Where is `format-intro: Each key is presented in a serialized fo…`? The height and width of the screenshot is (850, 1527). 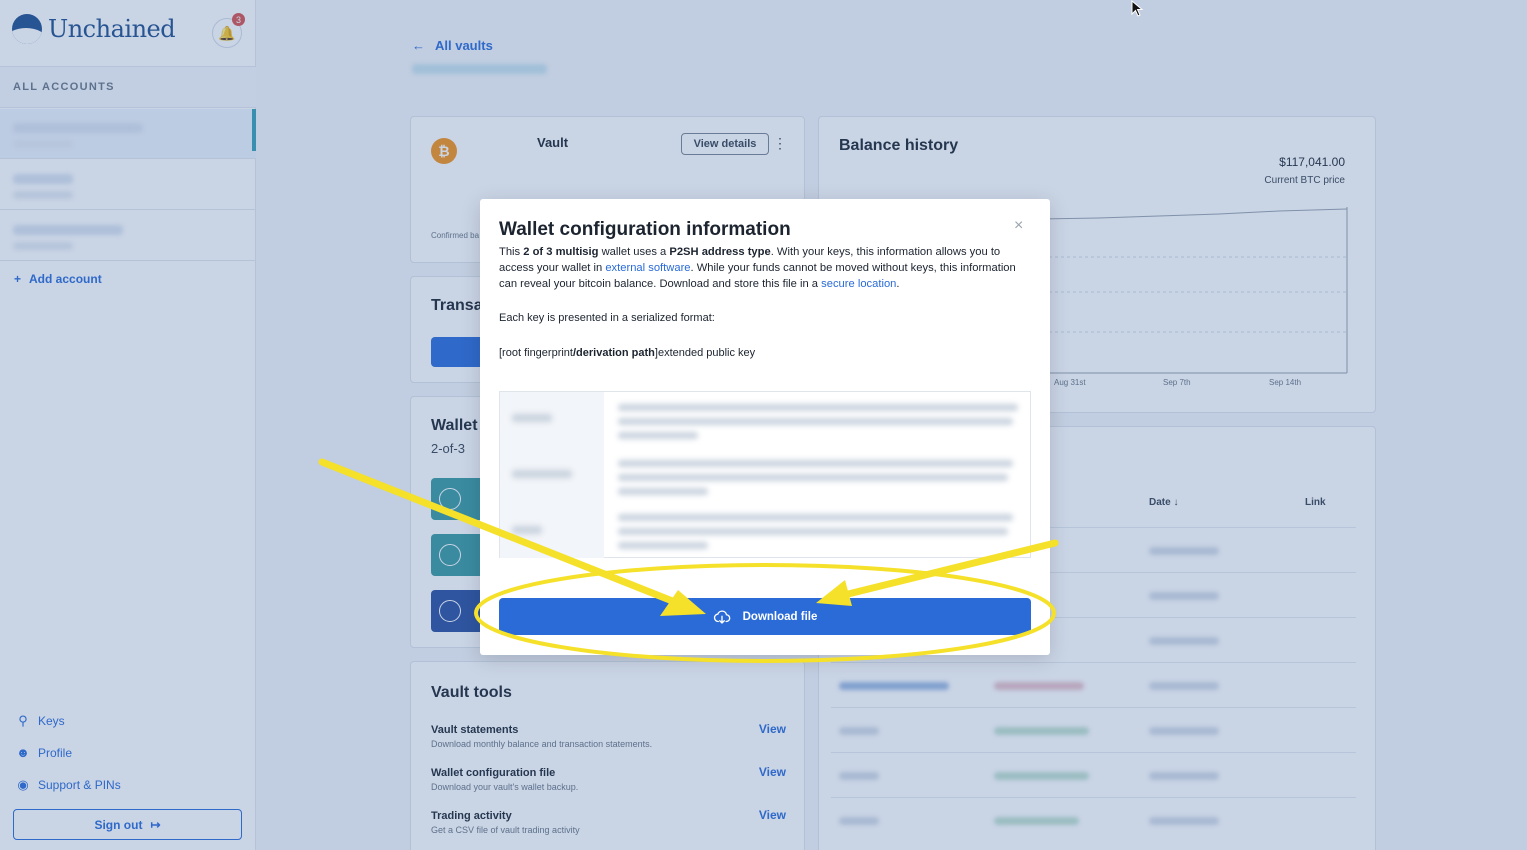
format-intro: Each key is presented in a serialized fo… is located at coordinates (607, 318).